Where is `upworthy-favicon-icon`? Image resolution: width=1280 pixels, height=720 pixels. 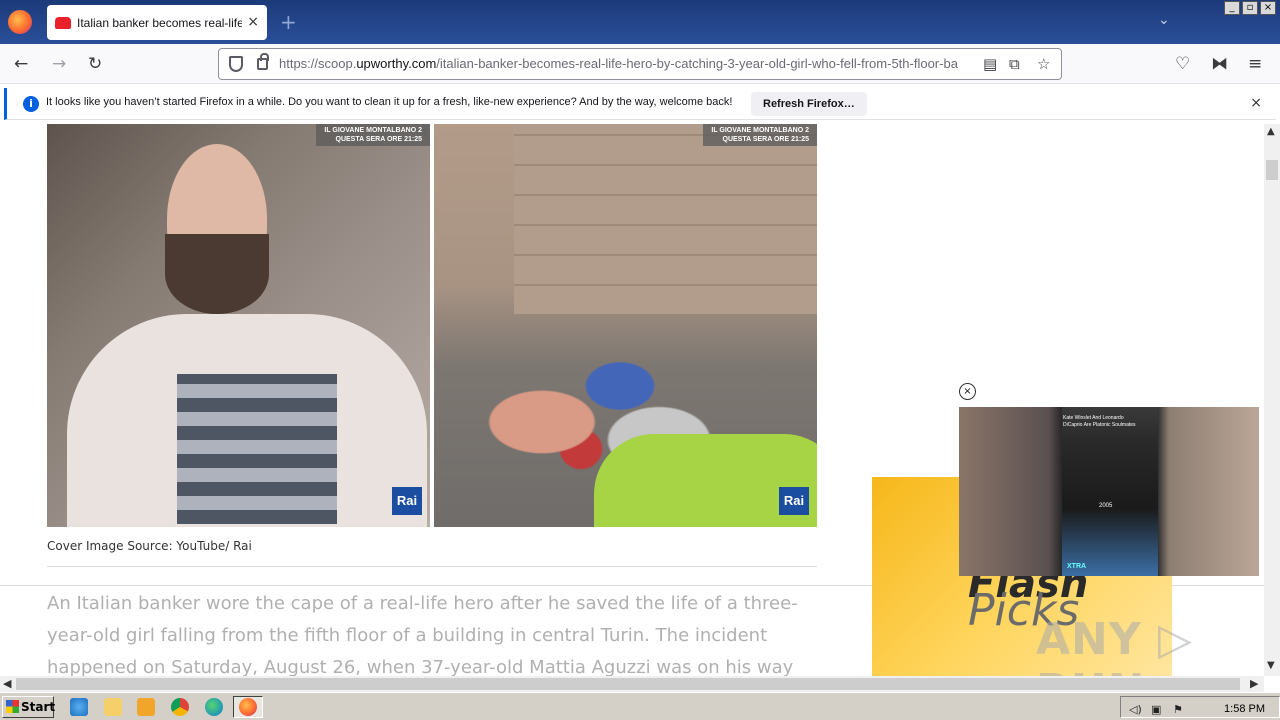 upworthy-favicon-icon is located at coordinates (63, 22).